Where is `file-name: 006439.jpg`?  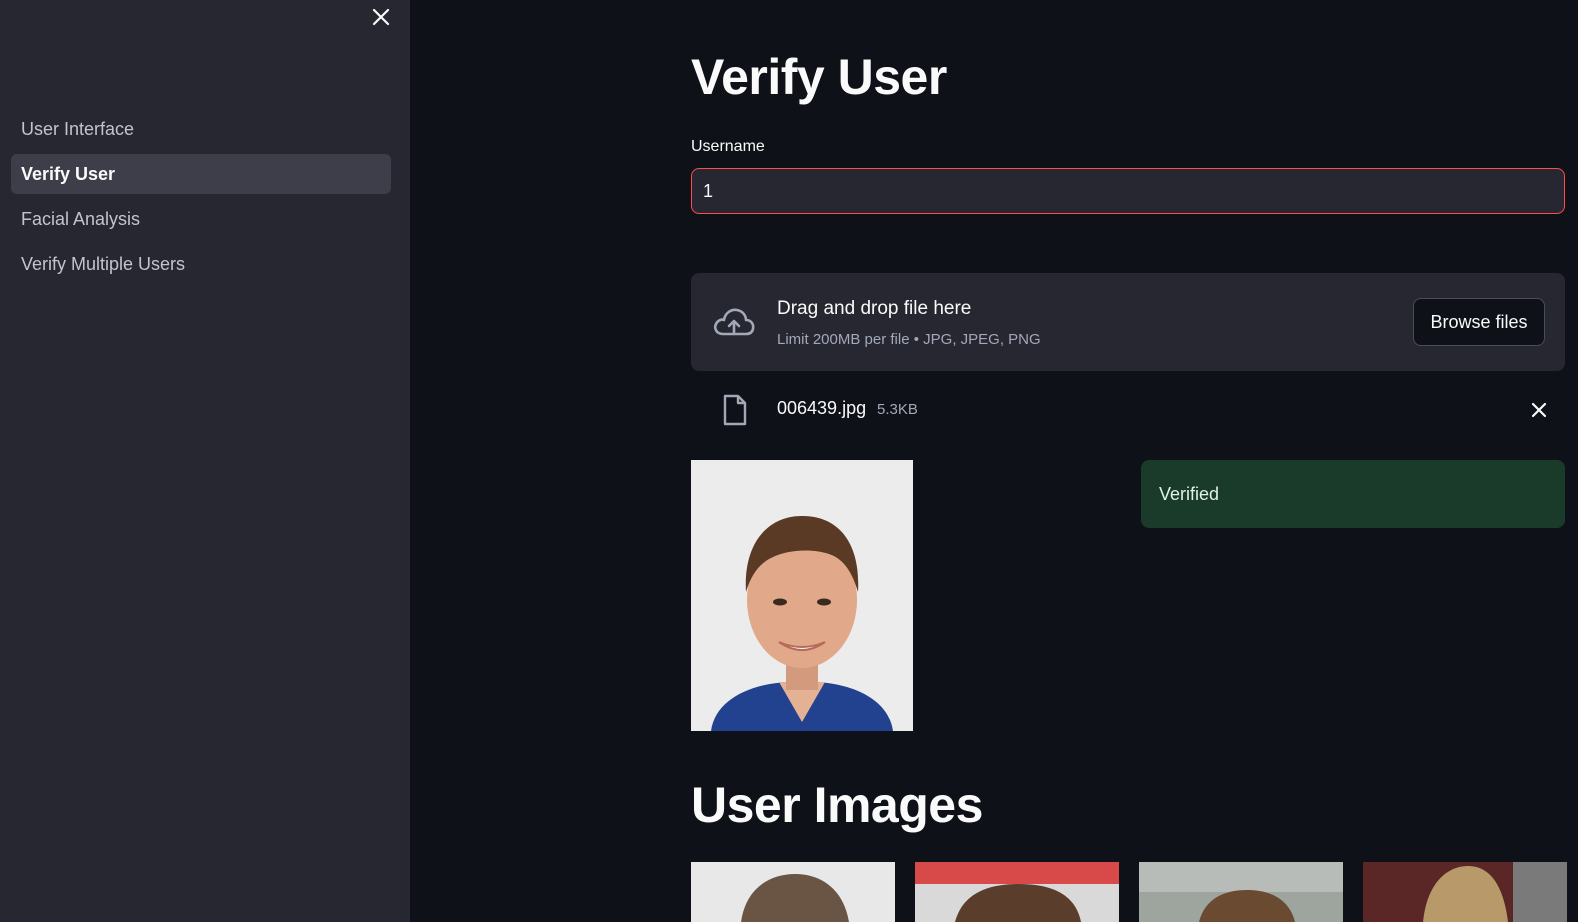
file-name: 006439.jpg is located at coordinates (822, 408).